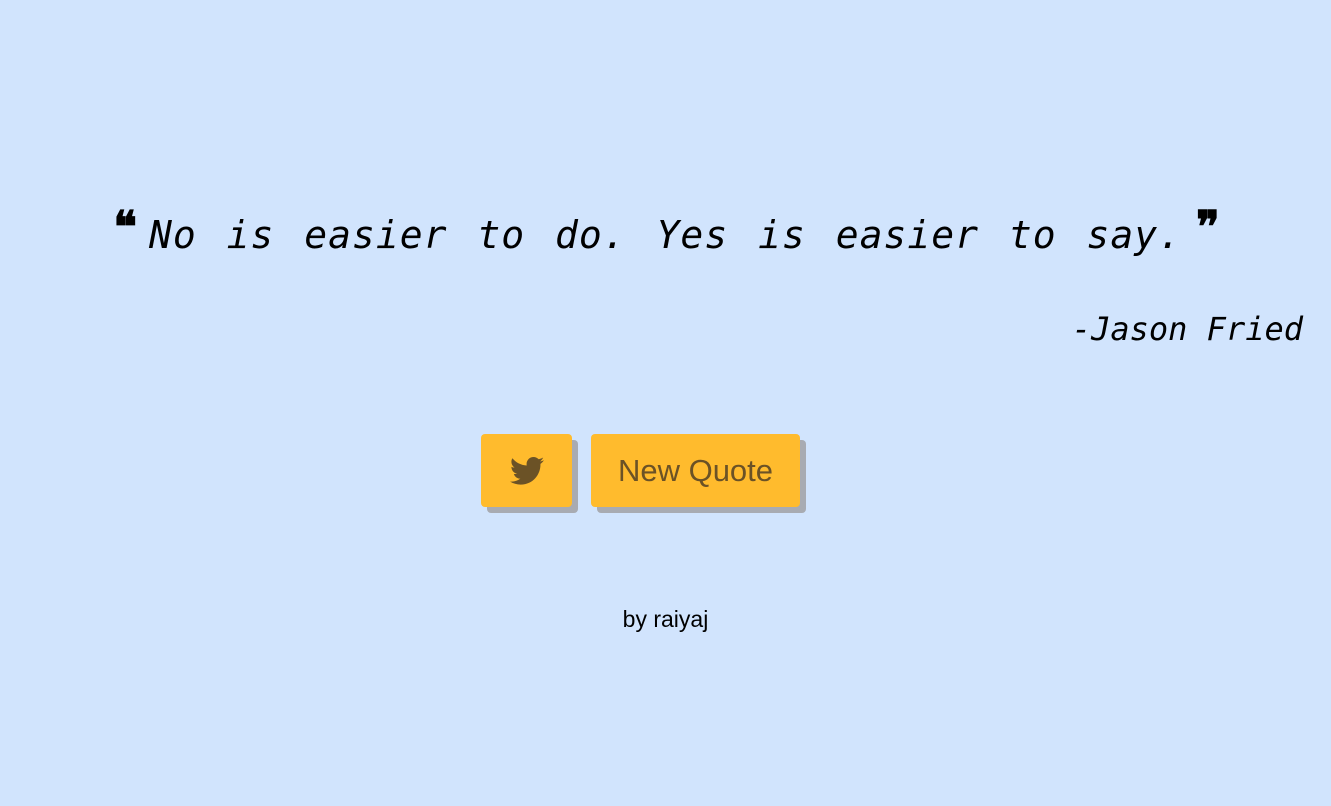 Image resolution: width=1331 pixels, height=806 pixels. Describe the element at coordinates (125, 227) in the screenshot. I see `open-quote-icon: ❝` at that location.